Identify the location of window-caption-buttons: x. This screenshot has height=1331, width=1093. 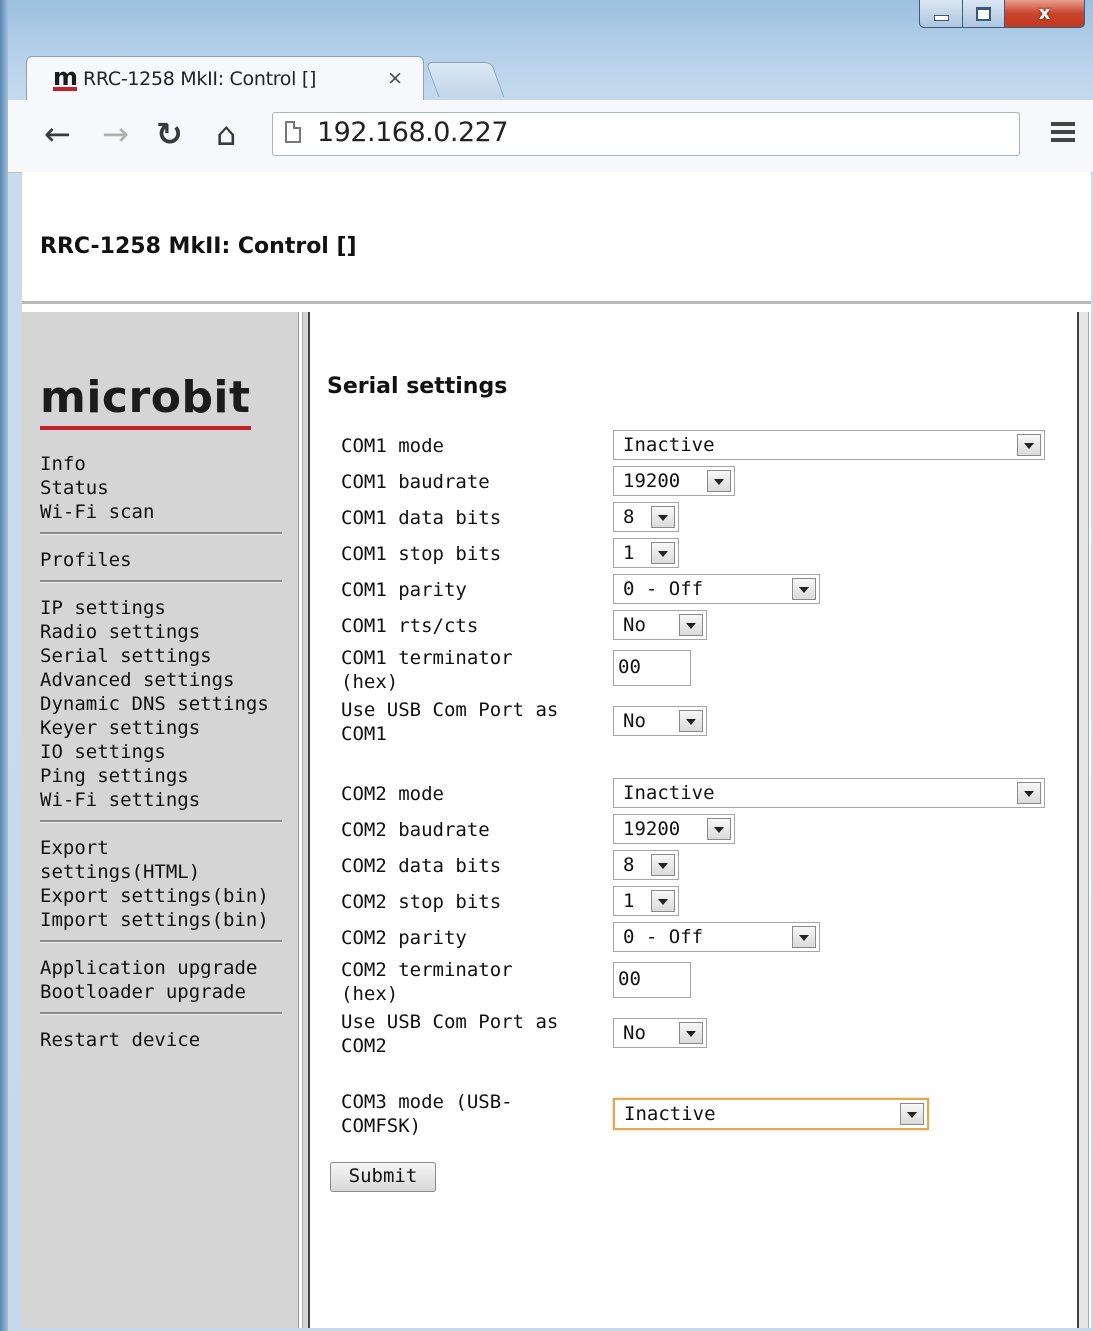
(1002, 15).